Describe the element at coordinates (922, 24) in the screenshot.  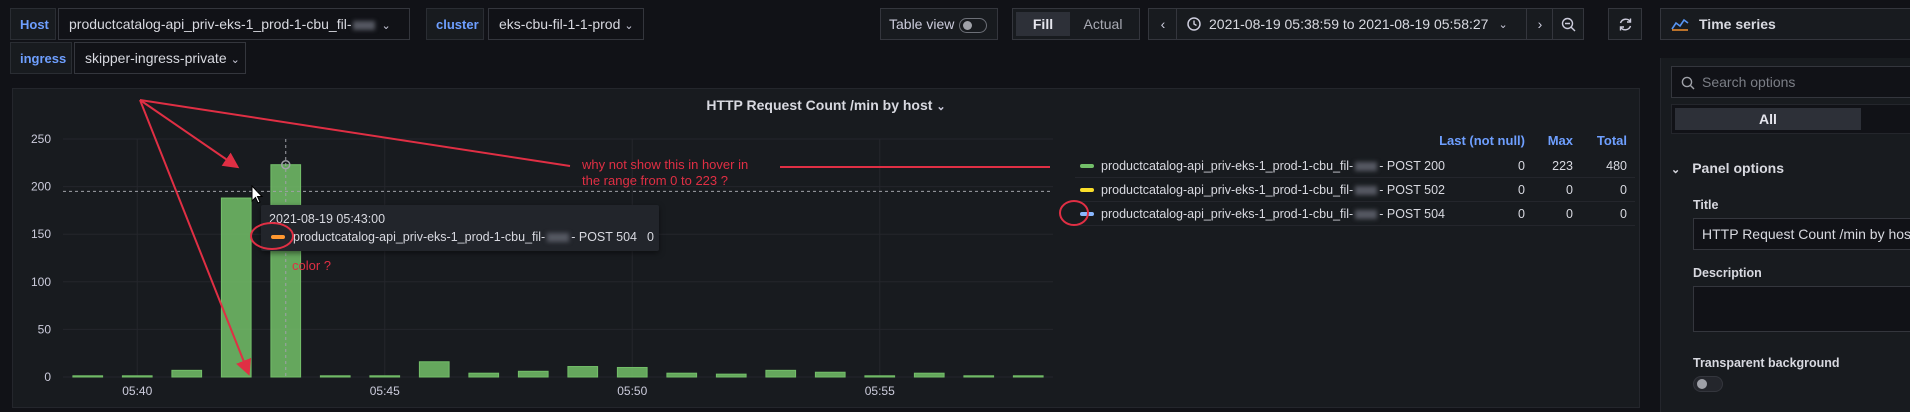
I see `table-view-label: Table view` at that location.